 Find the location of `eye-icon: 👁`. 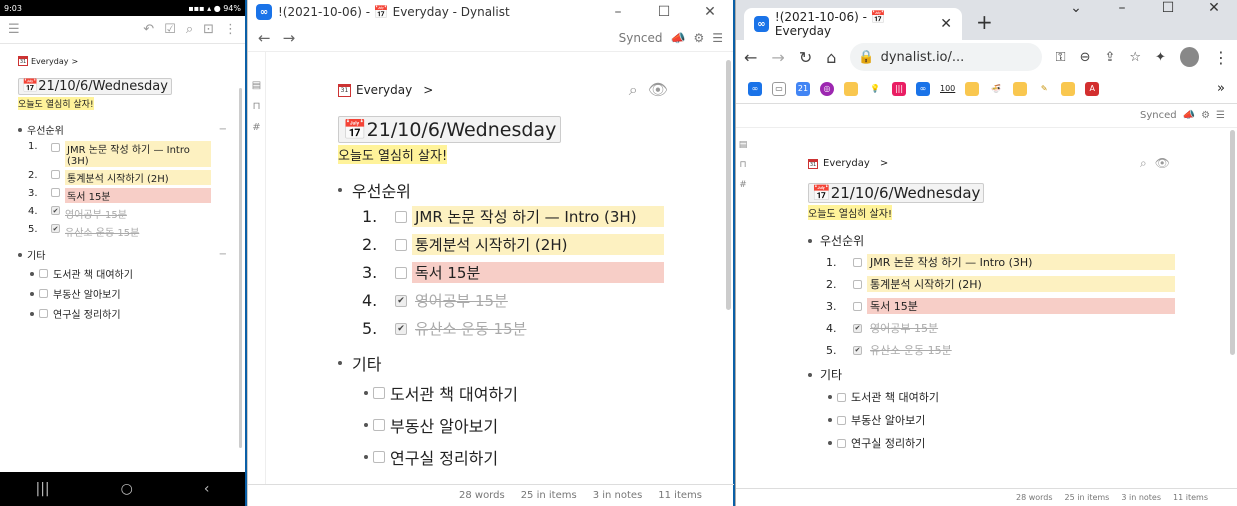

eye-icon: 👁 is located at coordinates (663, 89).